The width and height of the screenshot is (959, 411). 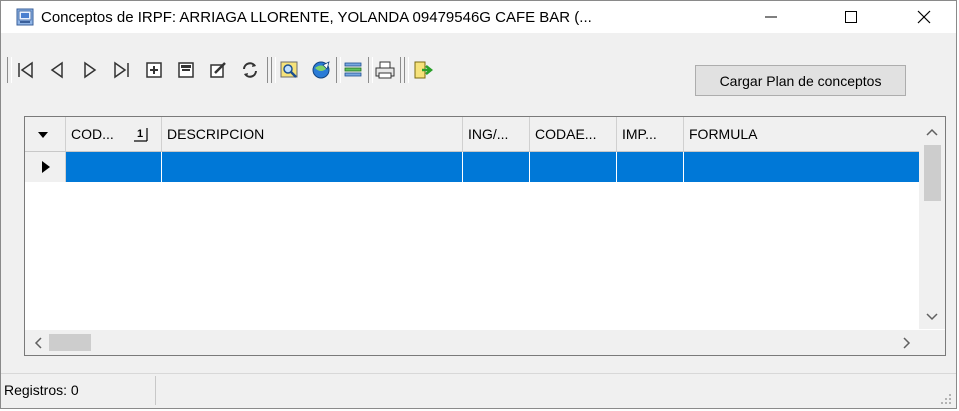 What do you see at coordinates (43, 135) in the screenshot?
I see `dropdown-arrow-icon` at bounding box center [43, 135].